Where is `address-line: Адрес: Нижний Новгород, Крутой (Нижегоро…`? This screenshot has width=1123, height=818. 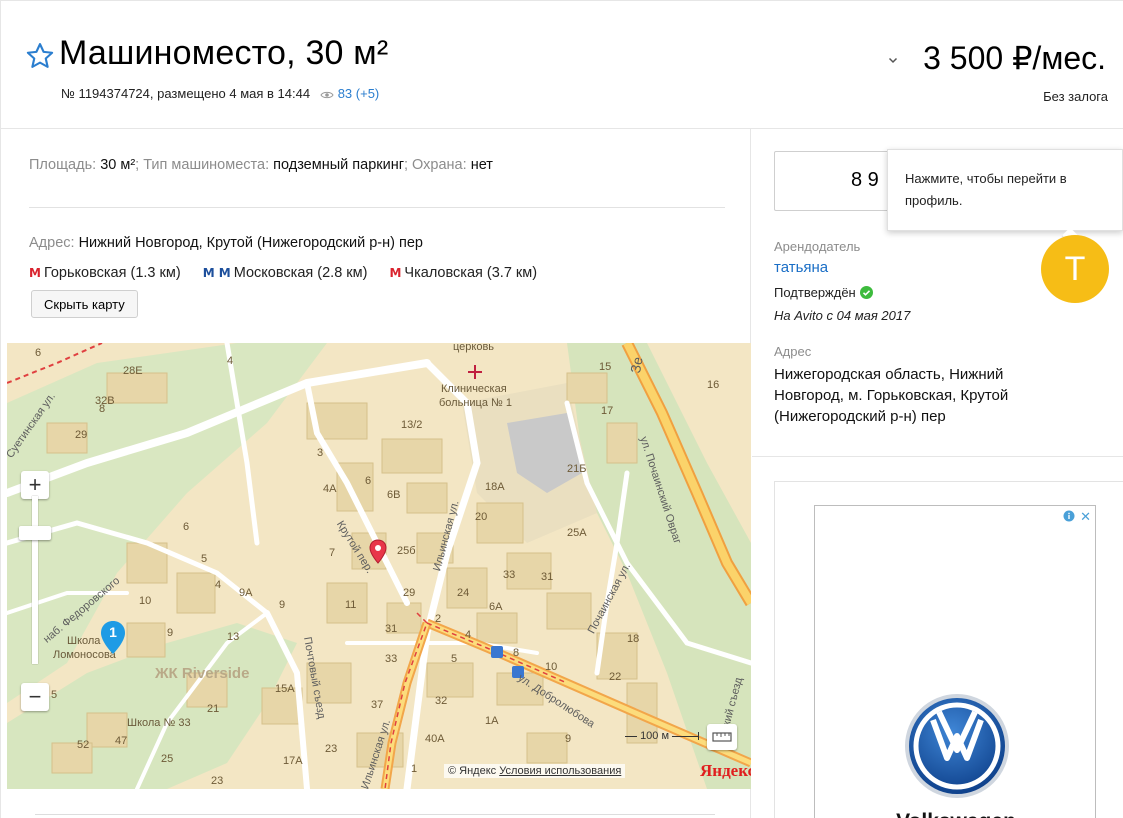 address-line: Адрес: Нижний Новгород, Крутой (Нижегоро… is located at coordinates (226, 243).